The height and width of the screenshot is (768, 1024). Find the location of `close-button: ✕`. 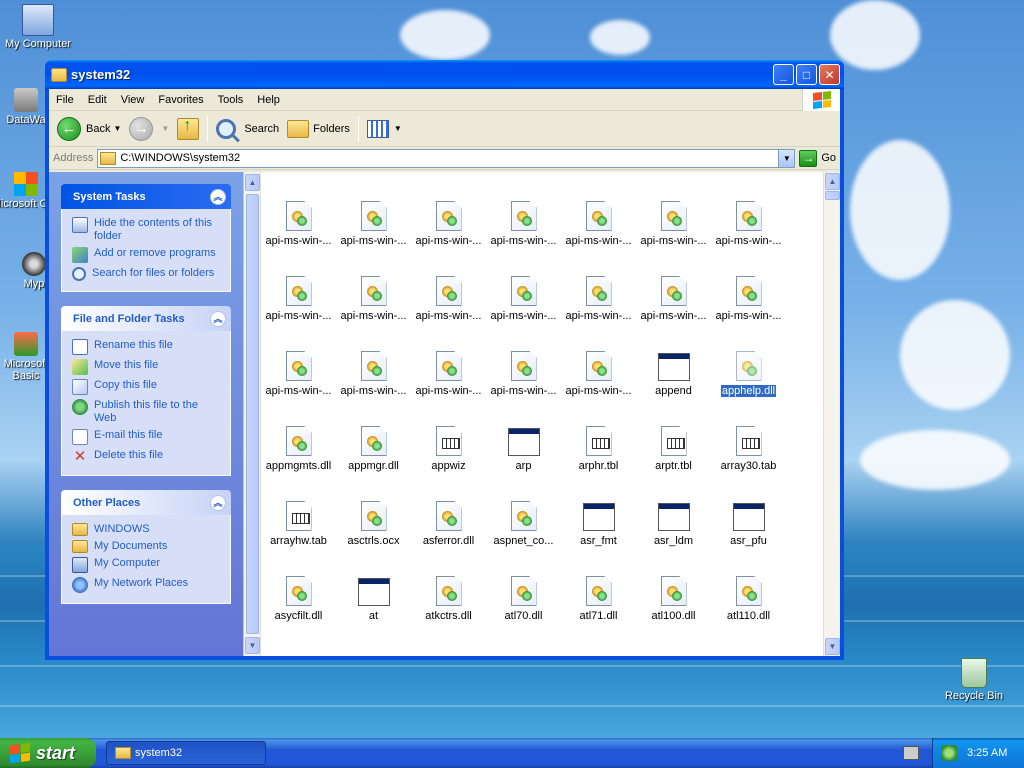

close-button: ✕ is located at coordinates (829, 74).